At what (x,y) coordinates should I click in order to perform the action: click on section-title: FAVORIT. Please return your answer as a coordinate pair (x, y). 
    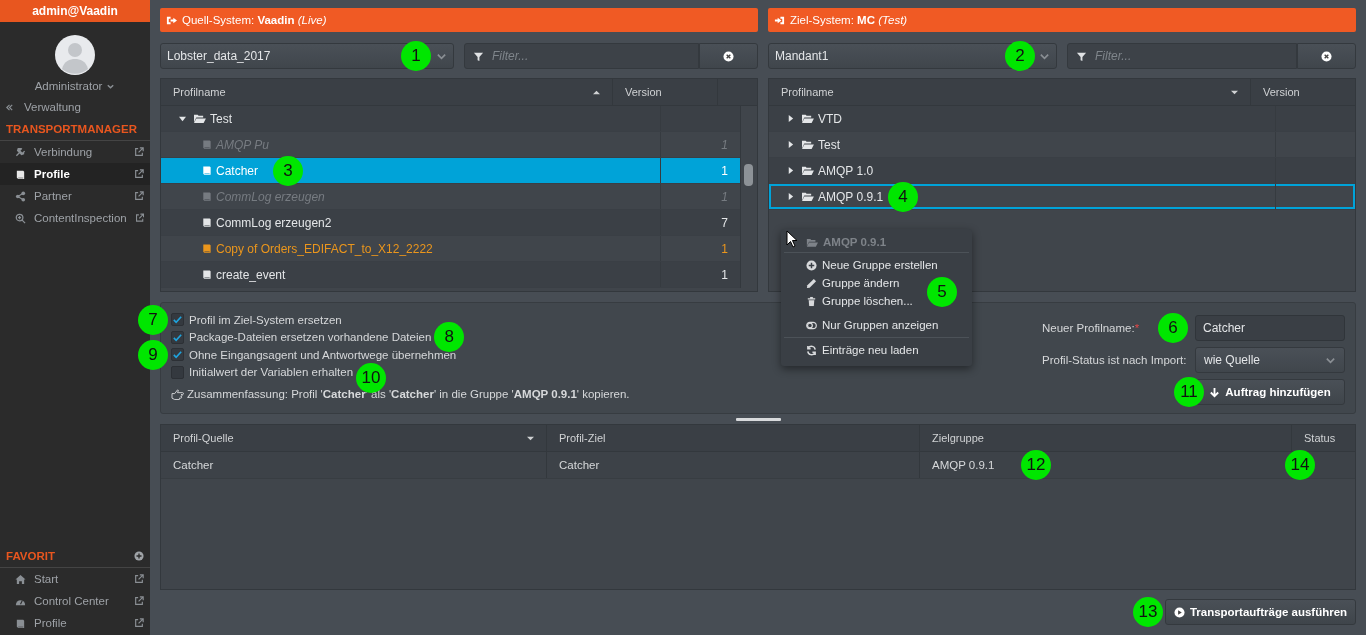
    Looking at the image, I should click on (30, 556).